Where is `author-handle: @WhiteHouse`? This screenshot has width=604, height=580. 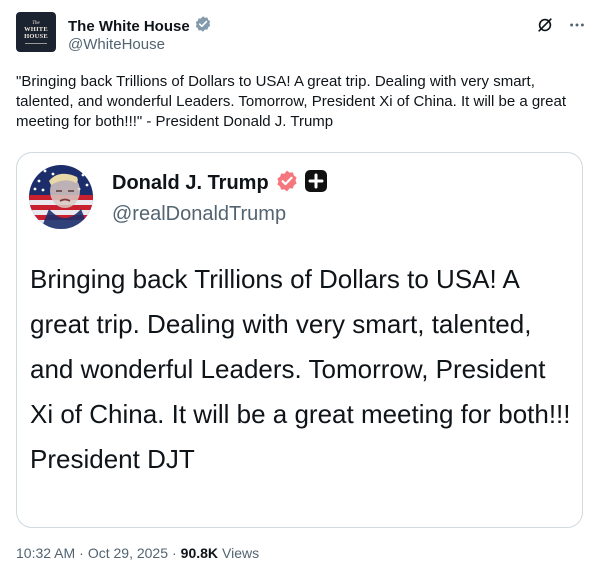
author-handle: @WhiteHouse is located at coordinates (116, 44).